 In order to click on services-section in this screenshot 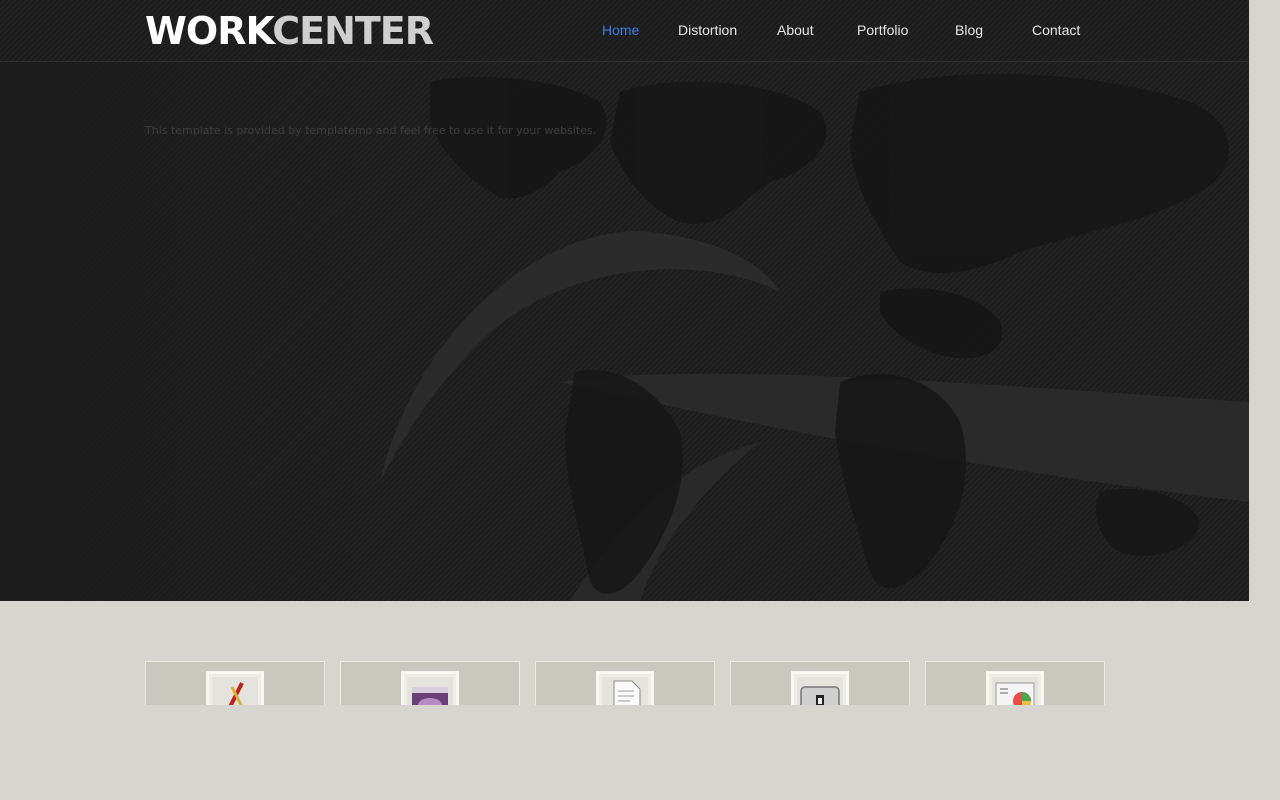, I will do `click(624, 653)`.